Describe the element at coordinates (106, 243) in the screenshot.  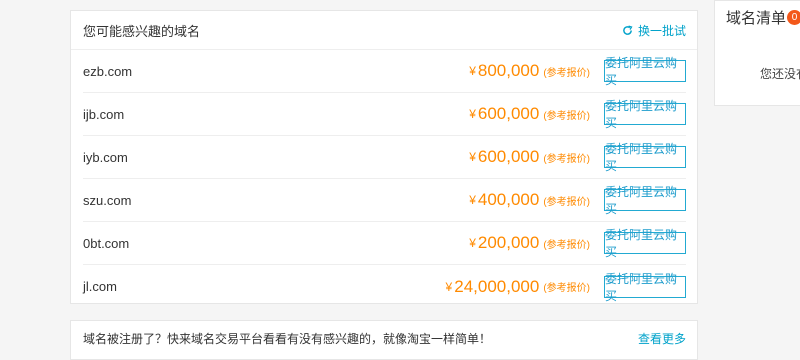
I see `domain-name: 0bt.com` at that location.